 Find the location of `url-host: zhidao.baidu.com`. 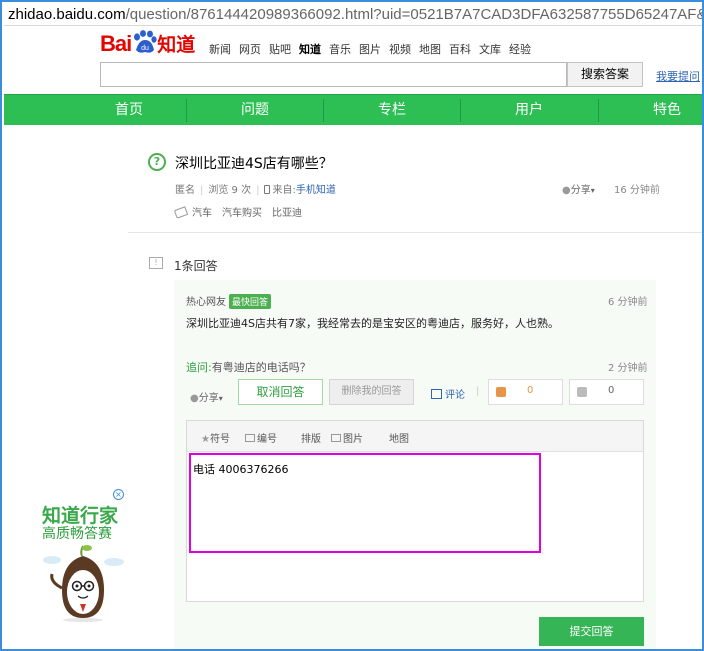

url-host: zhidao.baidu.com is located at coordinates (67, 14).